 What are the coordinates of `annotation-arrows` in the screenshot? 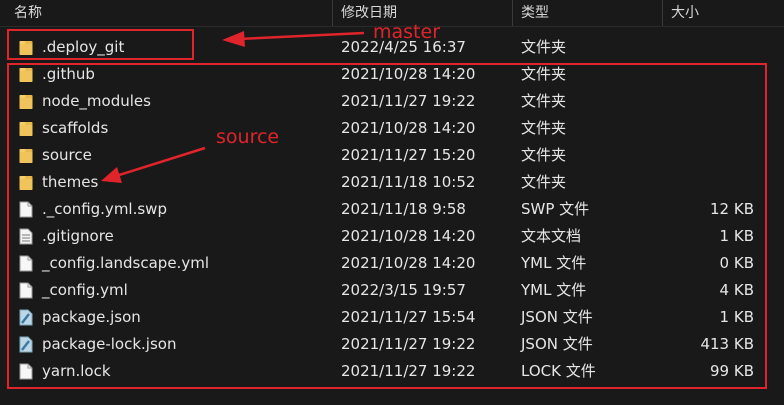 It's located at (233, 107).